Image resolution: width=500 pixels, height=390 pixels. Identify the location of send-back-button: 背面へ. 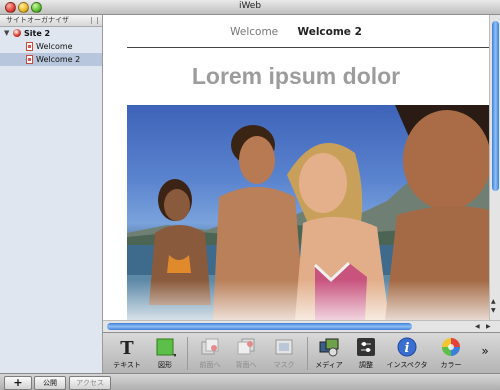
(246, 353).